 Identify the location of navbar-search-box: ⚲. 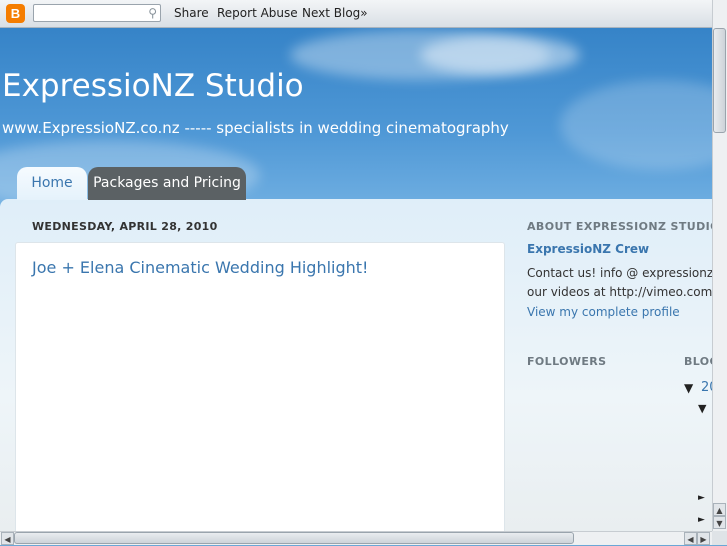
(97, 14).